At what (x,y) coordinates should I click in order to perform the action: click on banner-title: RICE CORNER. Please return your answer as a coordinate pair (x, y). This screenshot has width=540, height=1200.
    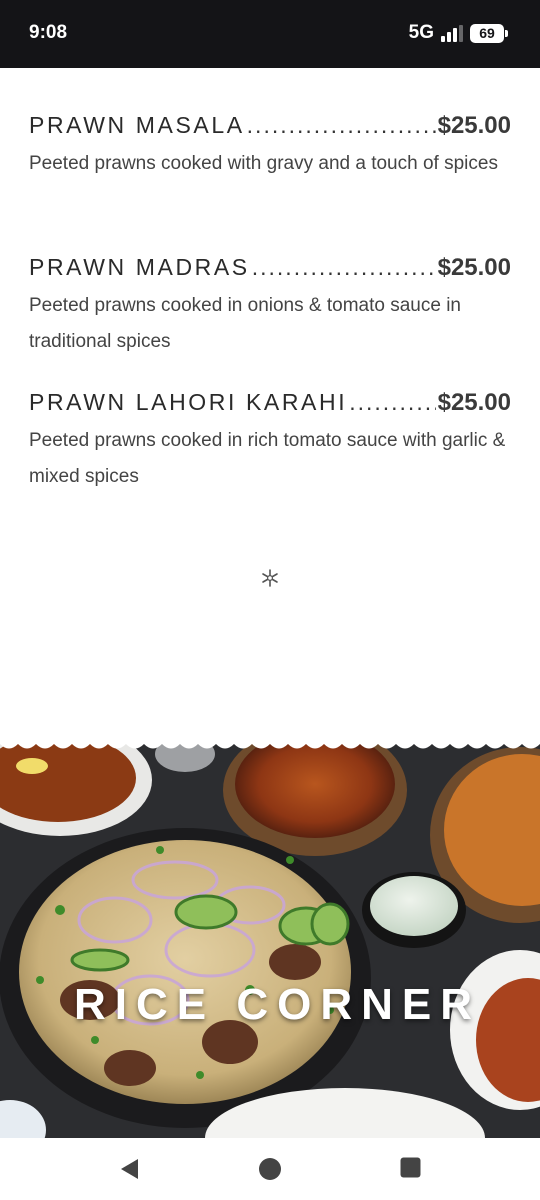
    Looking at the image, I should click on (278, 1004).